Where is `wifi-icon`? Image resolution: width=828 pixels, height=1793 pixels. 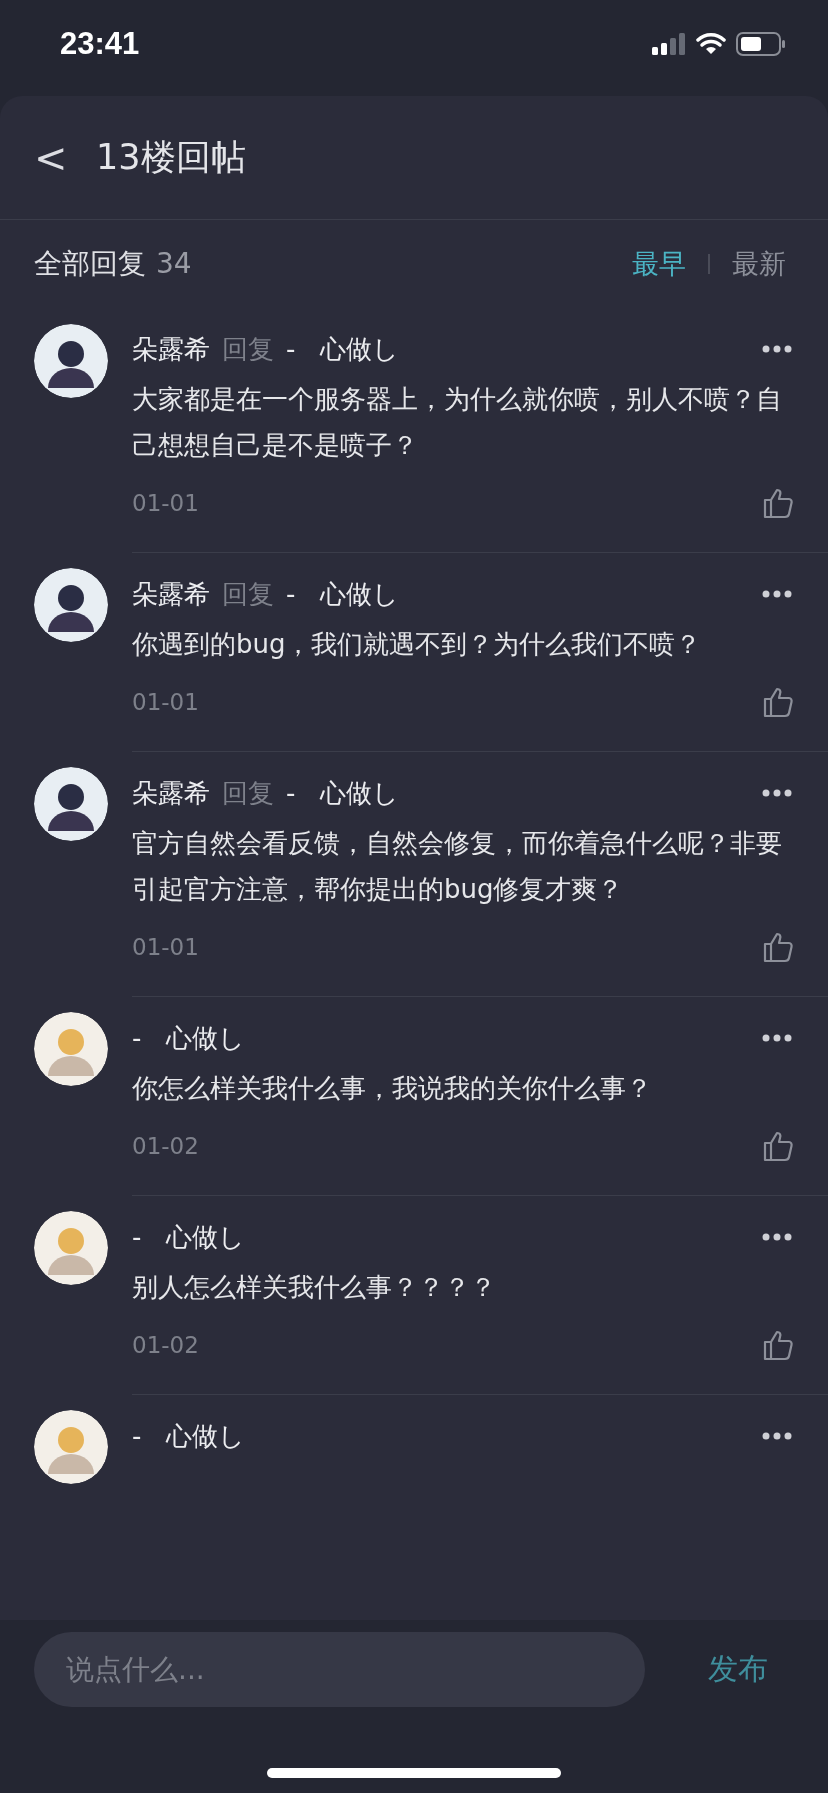
wifi-icon is located at coordinates (711, 44).